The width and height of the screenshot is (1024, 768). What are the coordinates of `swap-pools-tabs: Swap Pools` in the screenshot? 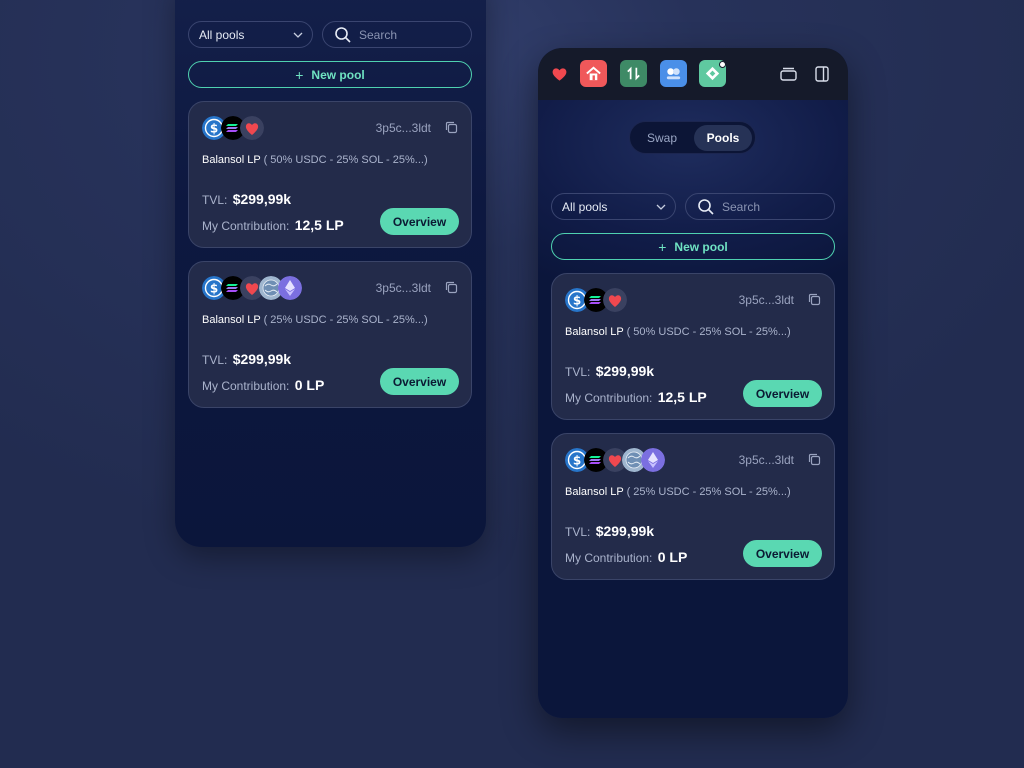 It's located at (692, 137).